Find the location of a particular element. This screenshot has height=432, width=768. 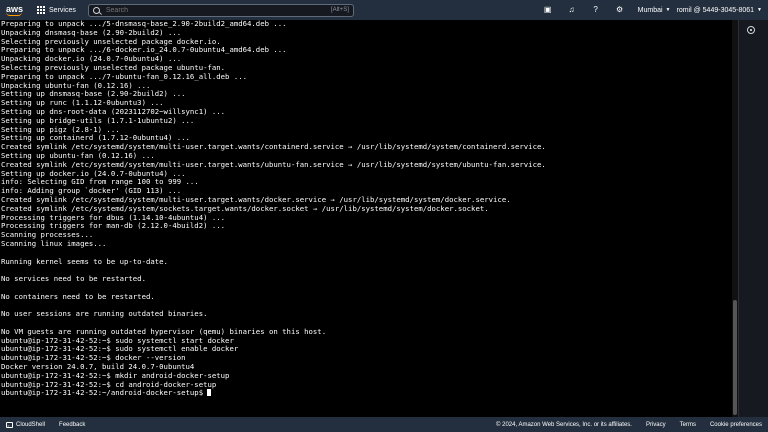

region-label: Mumbai is located at coordinates (650, 10).